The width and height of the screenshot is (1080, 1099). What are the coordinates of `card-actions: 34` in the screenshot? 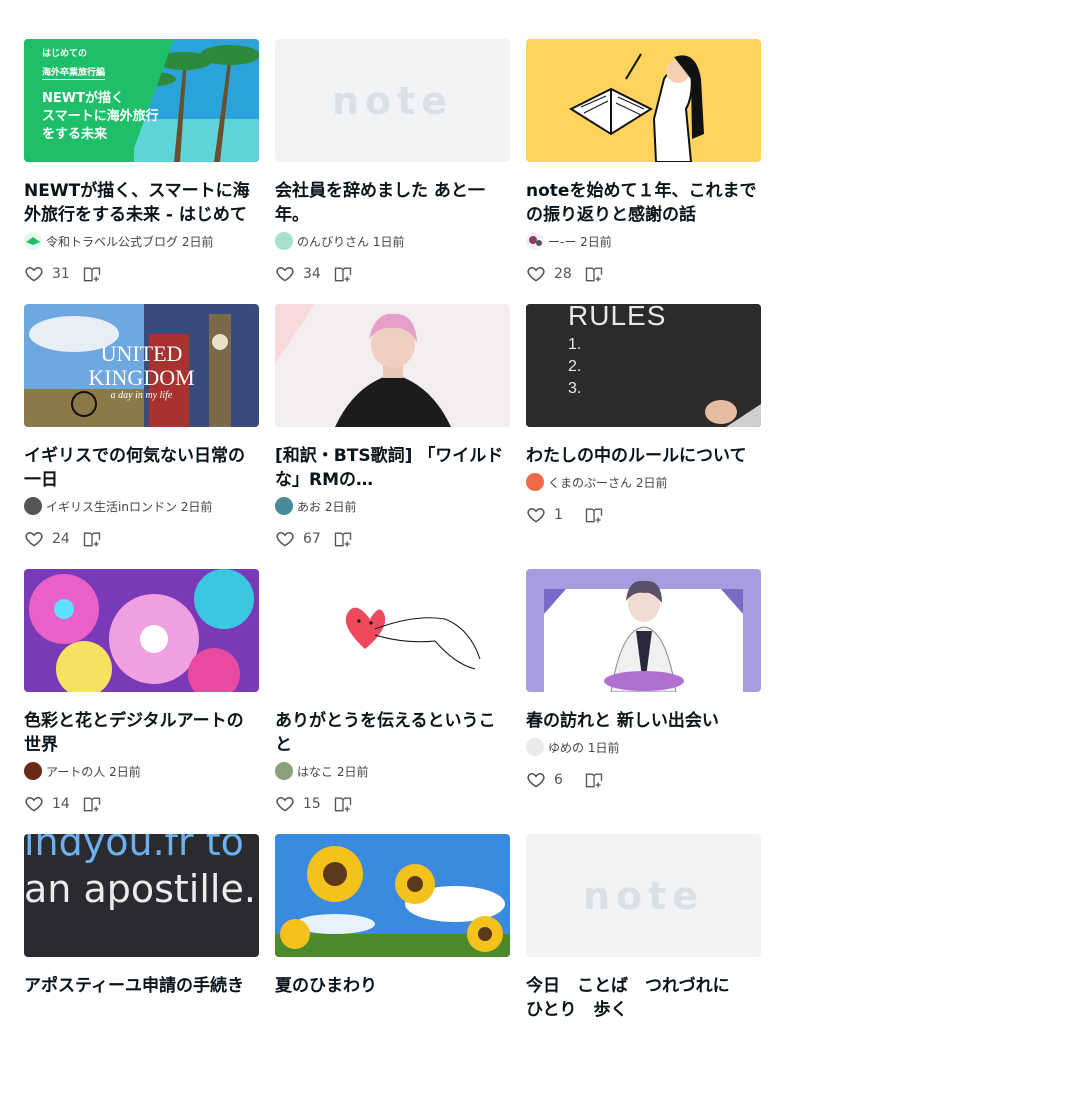 It's located at (392, 274).